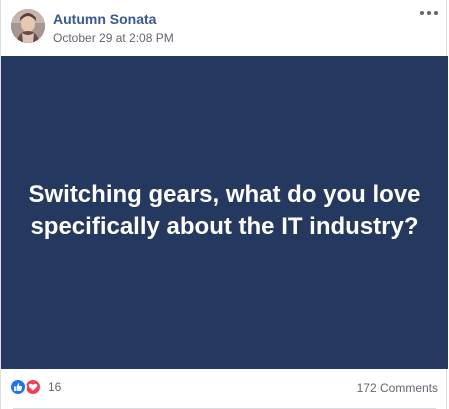 The width and height of the screenshot is (449, 409). Describe the element at coordinates (104, 19) in the screenshot. I see `author-name: Autumn Sonata` at that location.